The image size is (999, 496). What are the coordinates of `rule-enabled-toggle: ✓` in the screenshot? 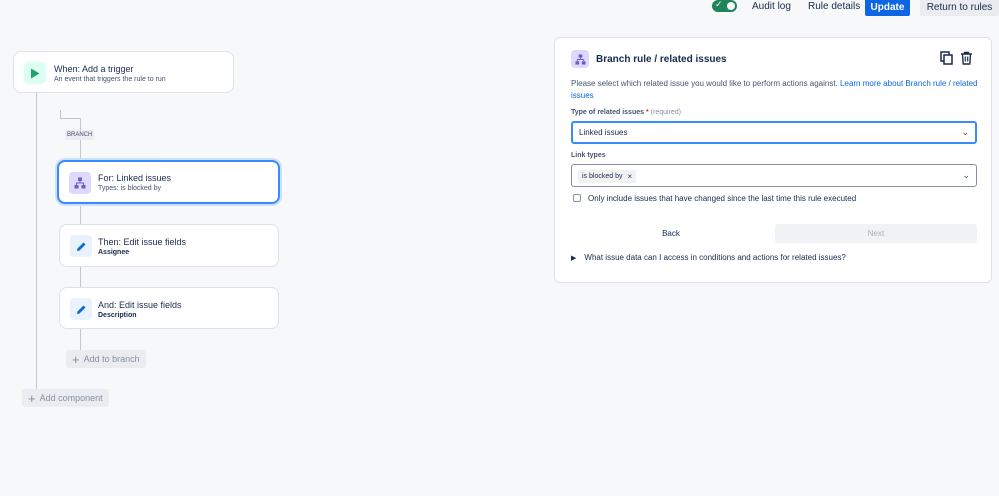 It's located at (724, 6).